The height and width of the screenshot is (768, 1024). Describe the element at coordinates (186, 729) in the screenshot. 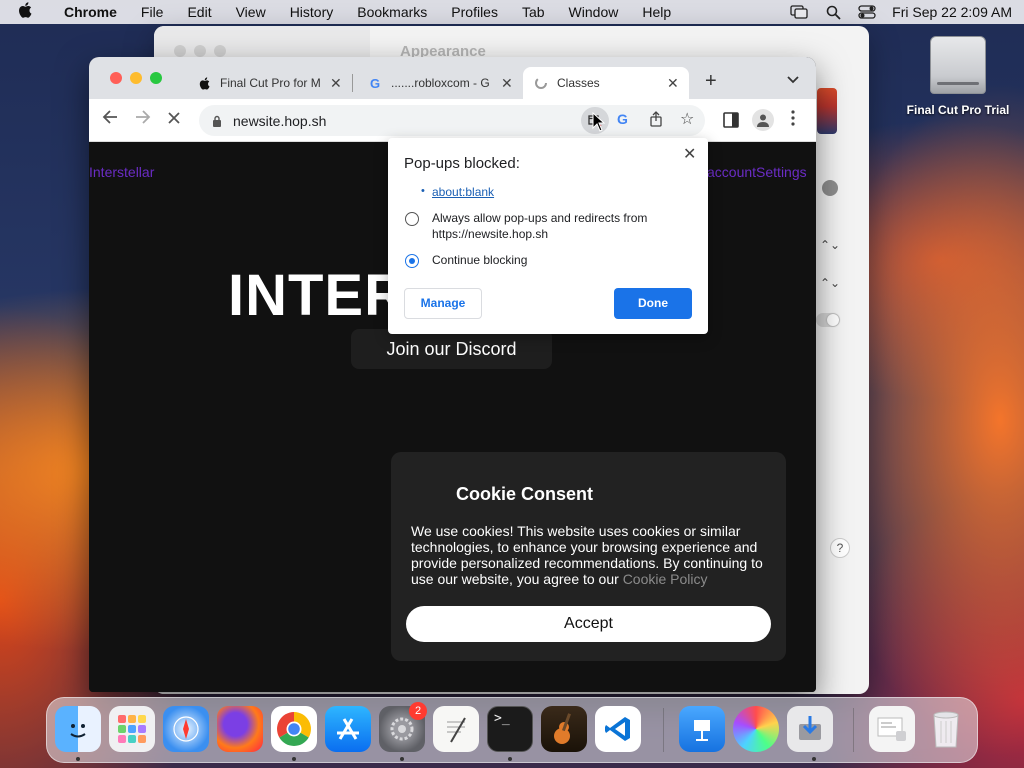

I see `safari-icon` at that location.